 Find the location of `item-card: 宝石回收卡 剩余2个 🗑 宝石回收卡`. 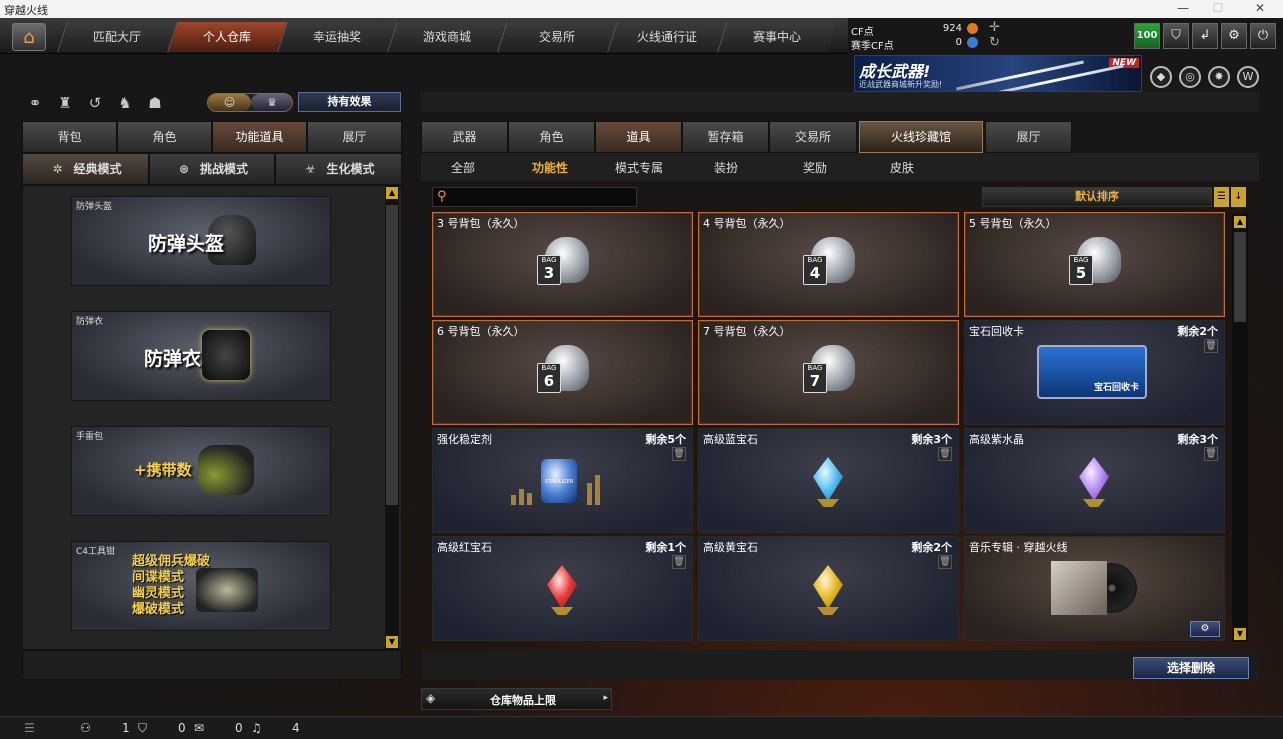

item-card: 宝石回收卡 剩余2个 🗑 宝石回收卡 is located at coordinates (1094, 372).